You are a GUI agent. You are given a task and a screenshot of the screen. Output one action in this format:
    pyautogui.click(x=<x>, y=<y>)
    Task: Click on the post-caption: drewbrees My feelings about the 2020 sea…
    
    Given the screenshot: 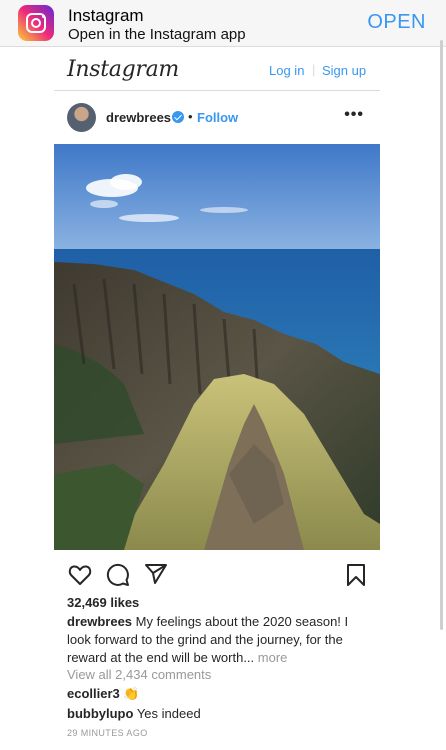 What is the action you would take?
    pyautogui.click(x=217, y=640)
    